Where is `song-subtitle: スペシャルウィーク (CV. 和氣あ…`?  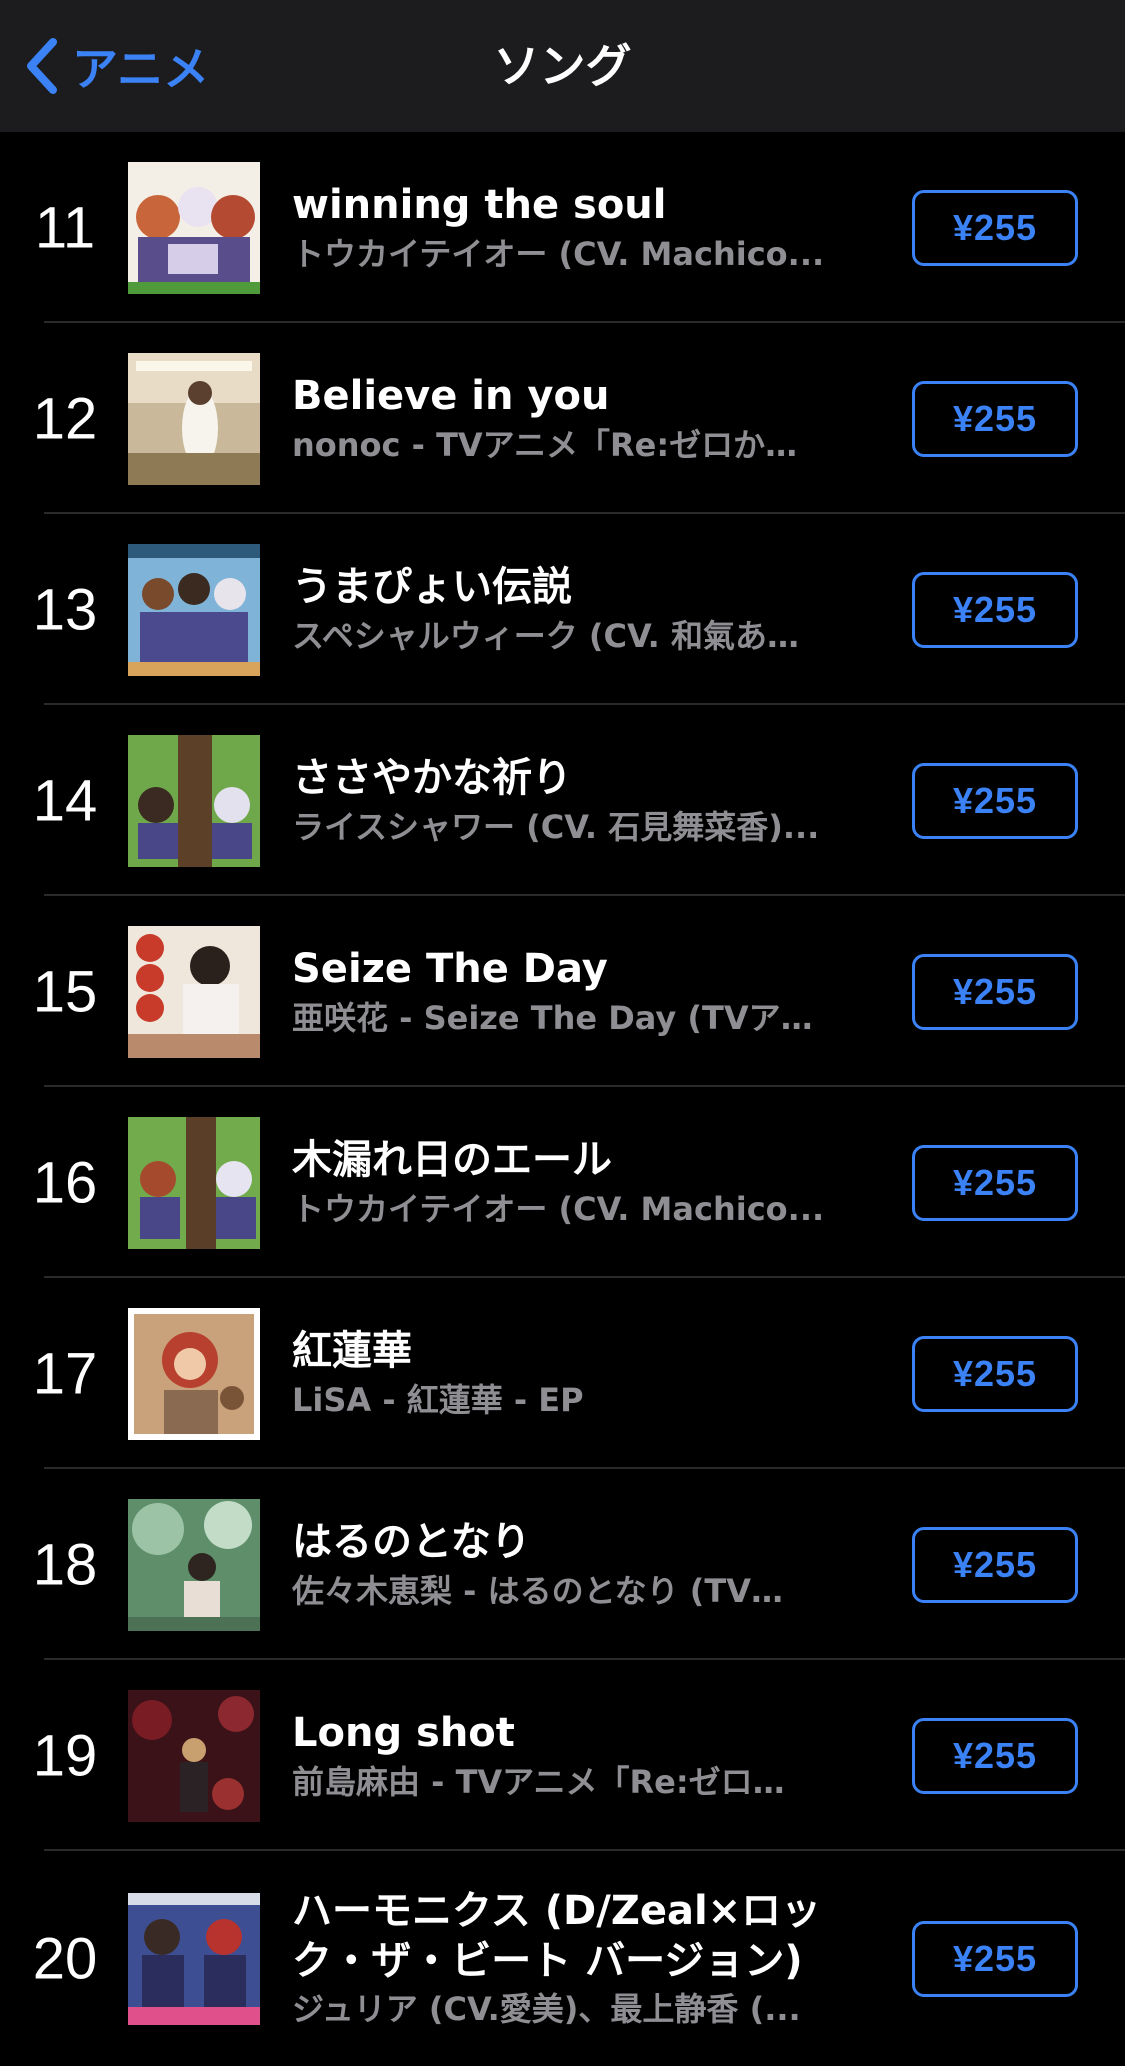
song-subtitle: スペシャルウィーク (CV. 和氣あ… is located at coordinates (545, 635).